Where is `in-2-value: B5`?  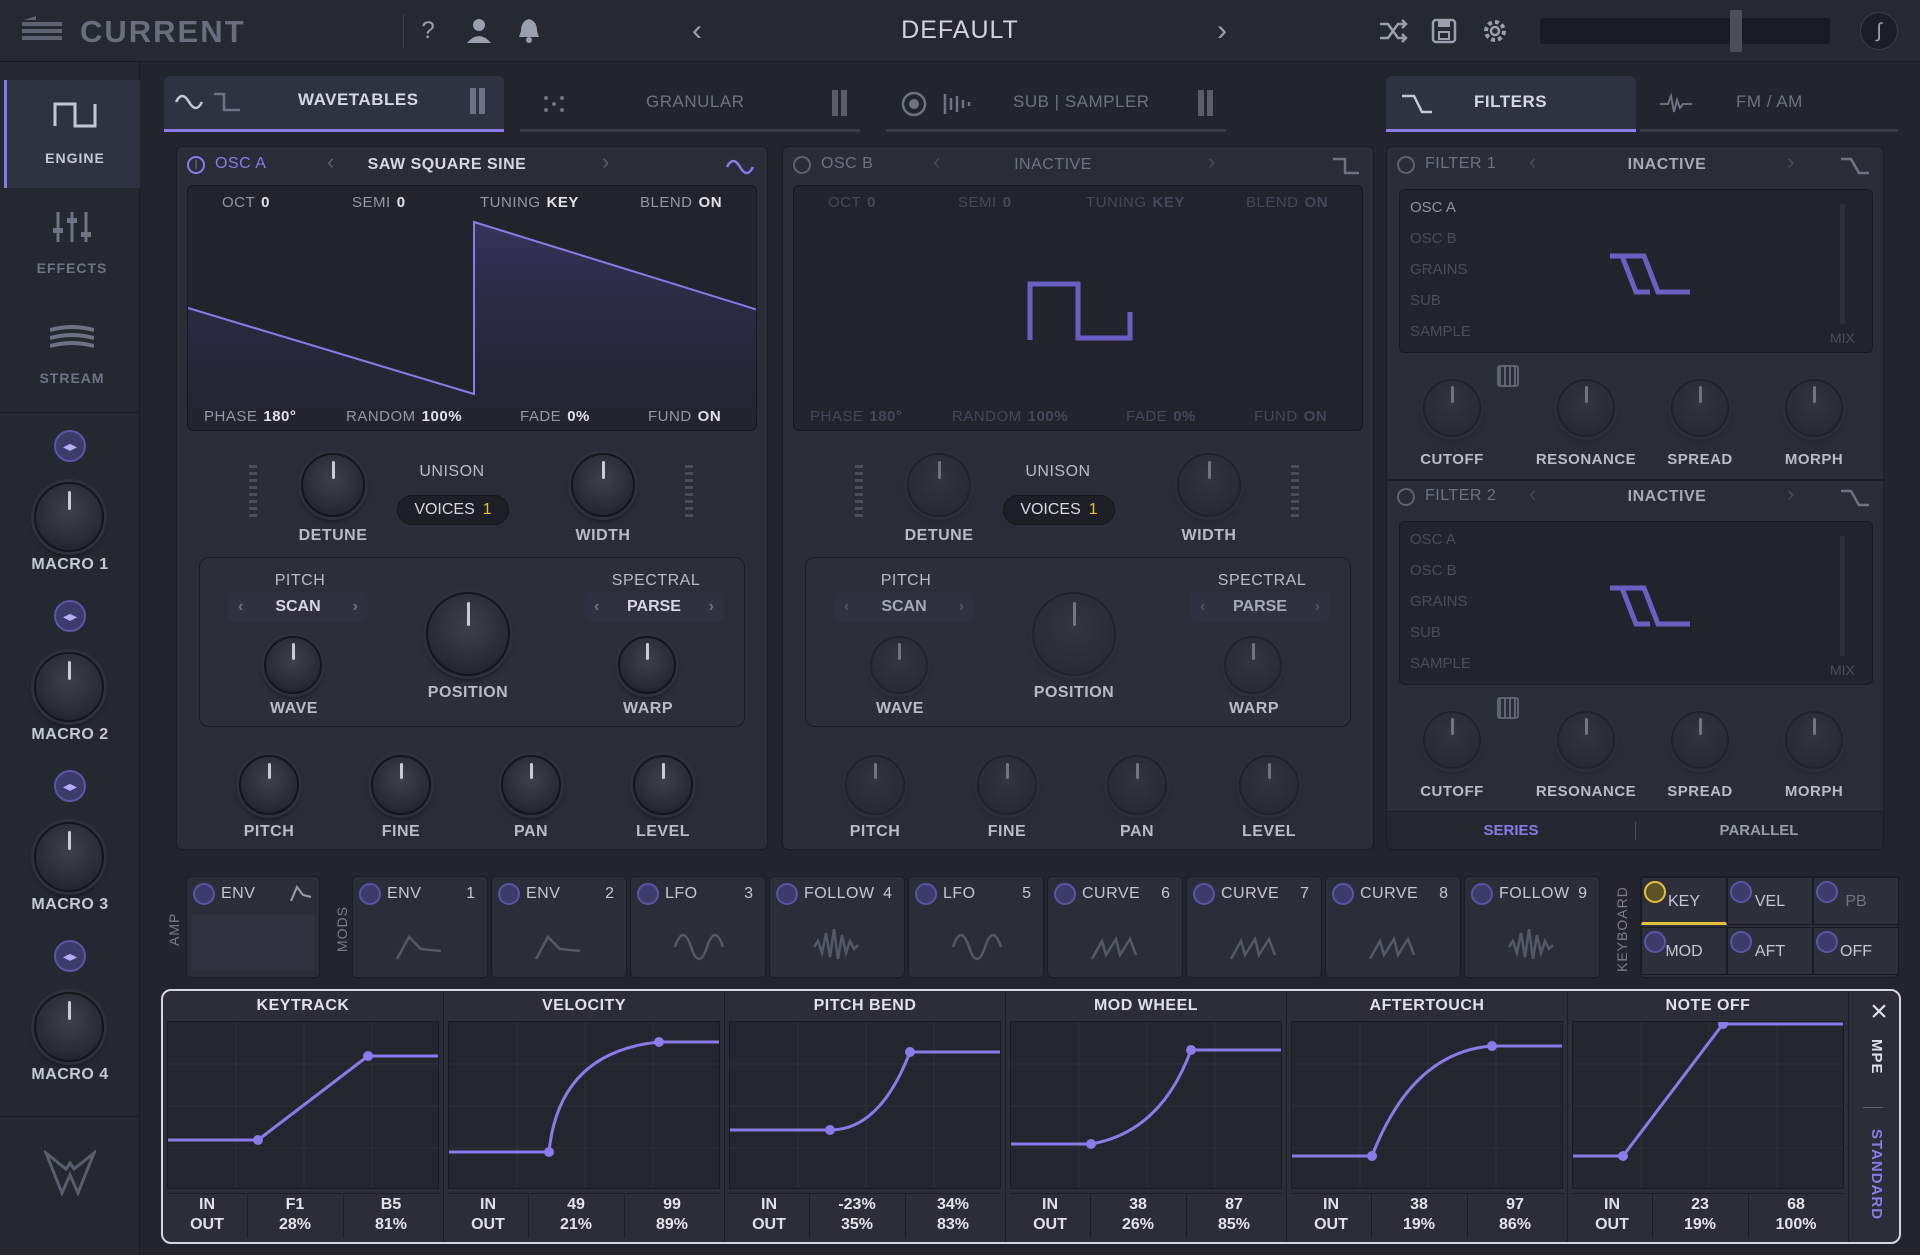 in-2-value: B5 is located at coordinates (391, 1205).